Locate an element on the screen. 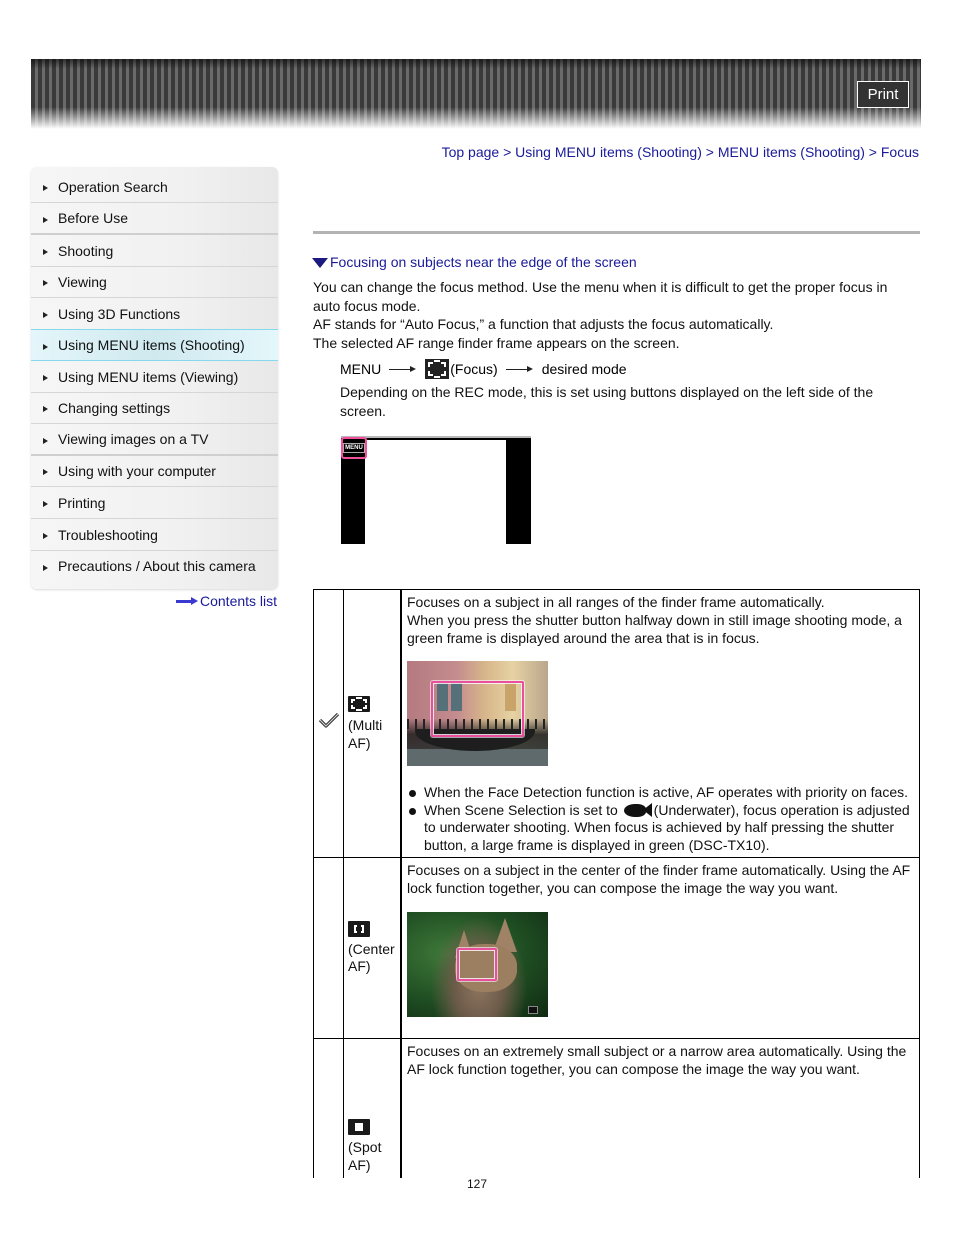 Image resolution: width=954 pixels, height=1235 pixels. multi-af-icon is located at coordinates (359, 704).